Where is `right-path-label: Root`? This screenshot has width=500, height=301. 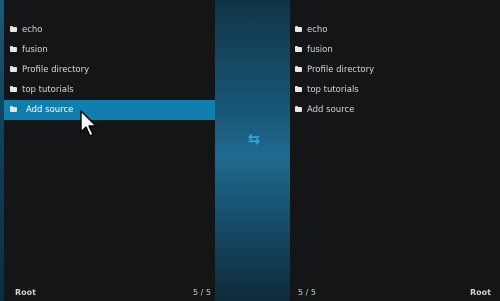
right-path-label: Root is located at coordinates (480, 292).